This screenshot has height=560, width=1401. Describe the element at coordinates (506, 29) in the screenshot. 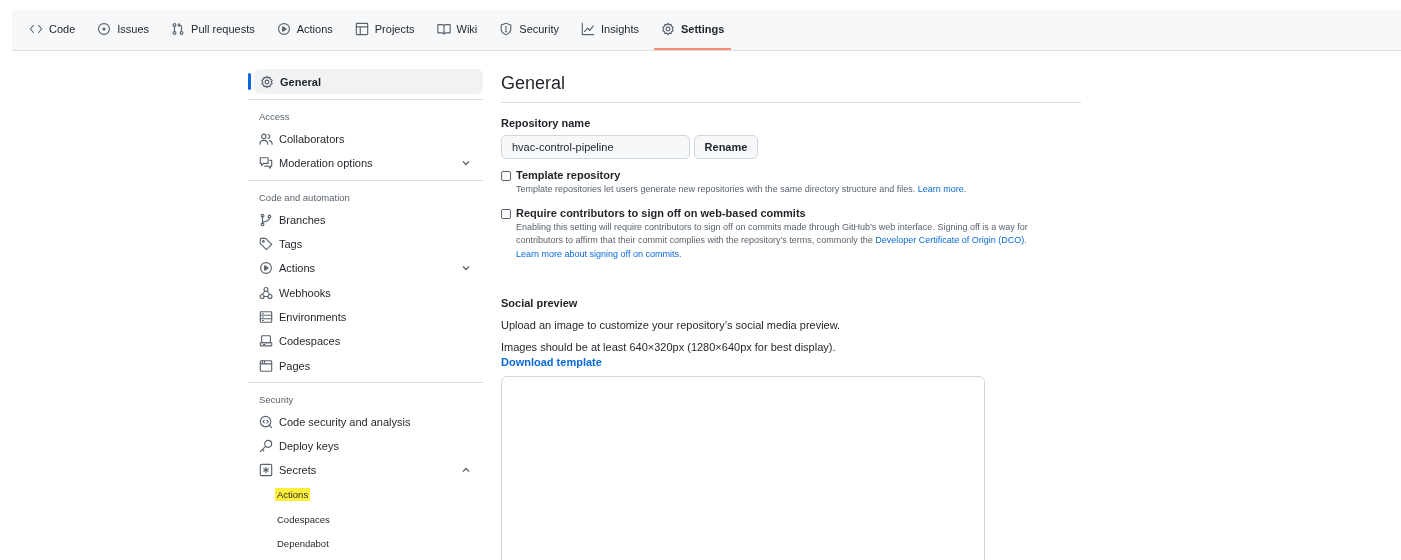

I see `shield-icon` at that location.